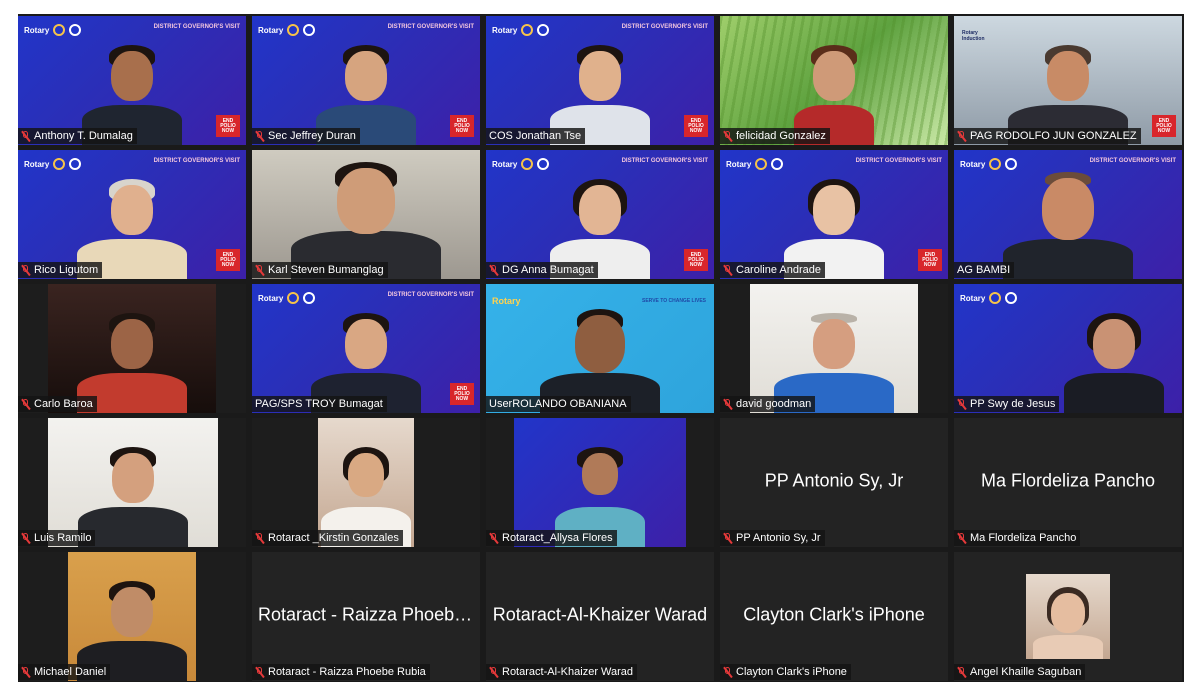  I want to click on participant-name-tag: Rotaract_Allysa Flores, so click(551, 538).